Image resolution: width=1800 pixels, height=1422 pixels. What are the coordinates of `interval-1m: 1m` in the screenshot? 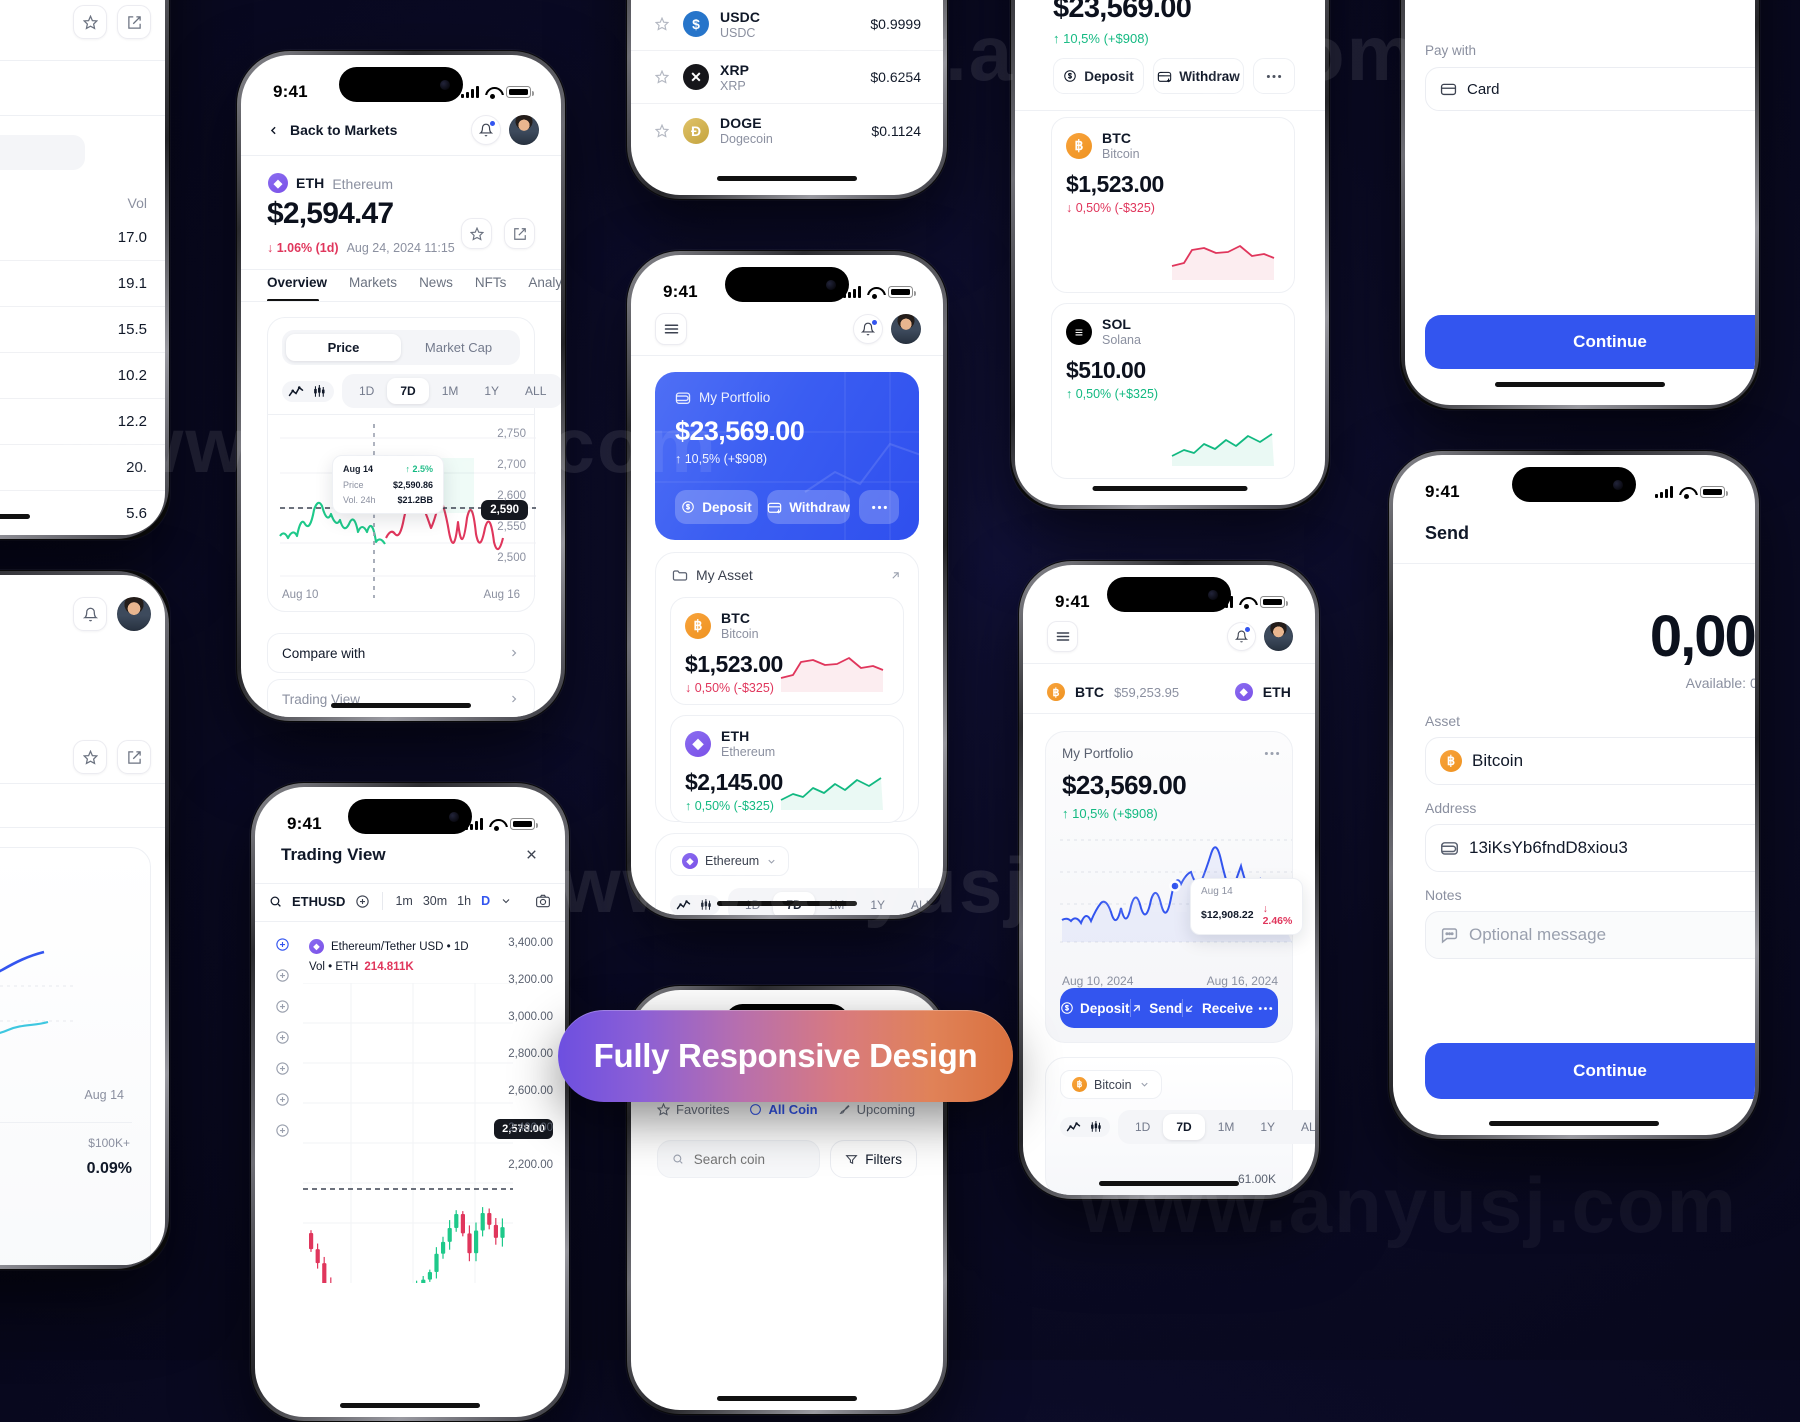 It's located at (403, 901).